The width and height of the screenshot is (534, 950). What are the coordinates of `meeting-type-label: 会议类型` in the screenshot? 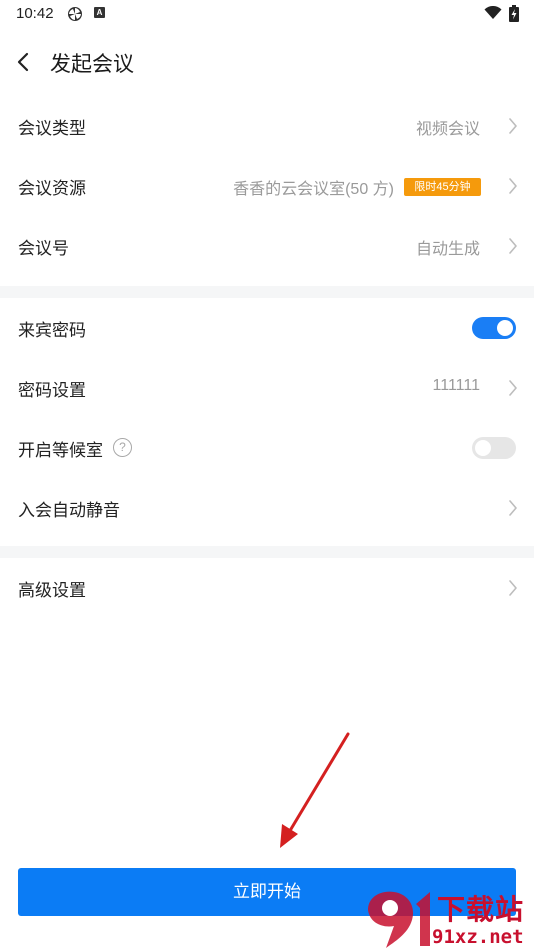 It's located at (52, 128).